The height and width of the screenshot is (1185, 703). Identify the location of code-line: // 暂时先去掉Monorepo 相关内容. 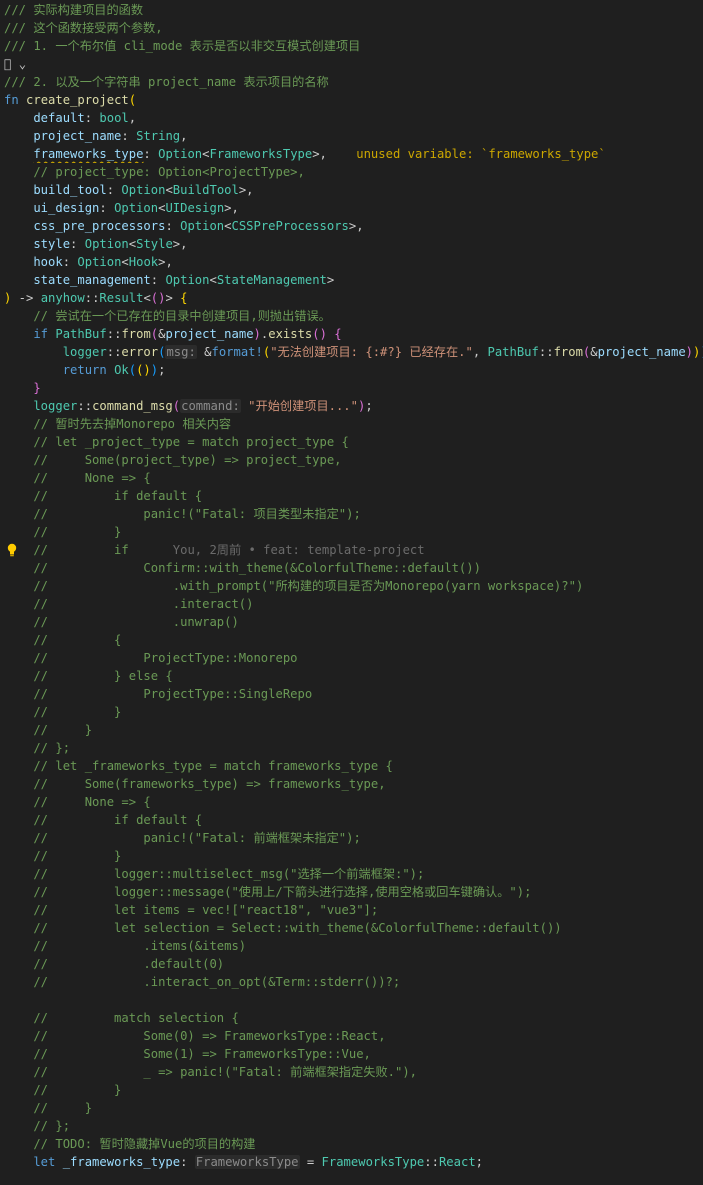
(351, 424).